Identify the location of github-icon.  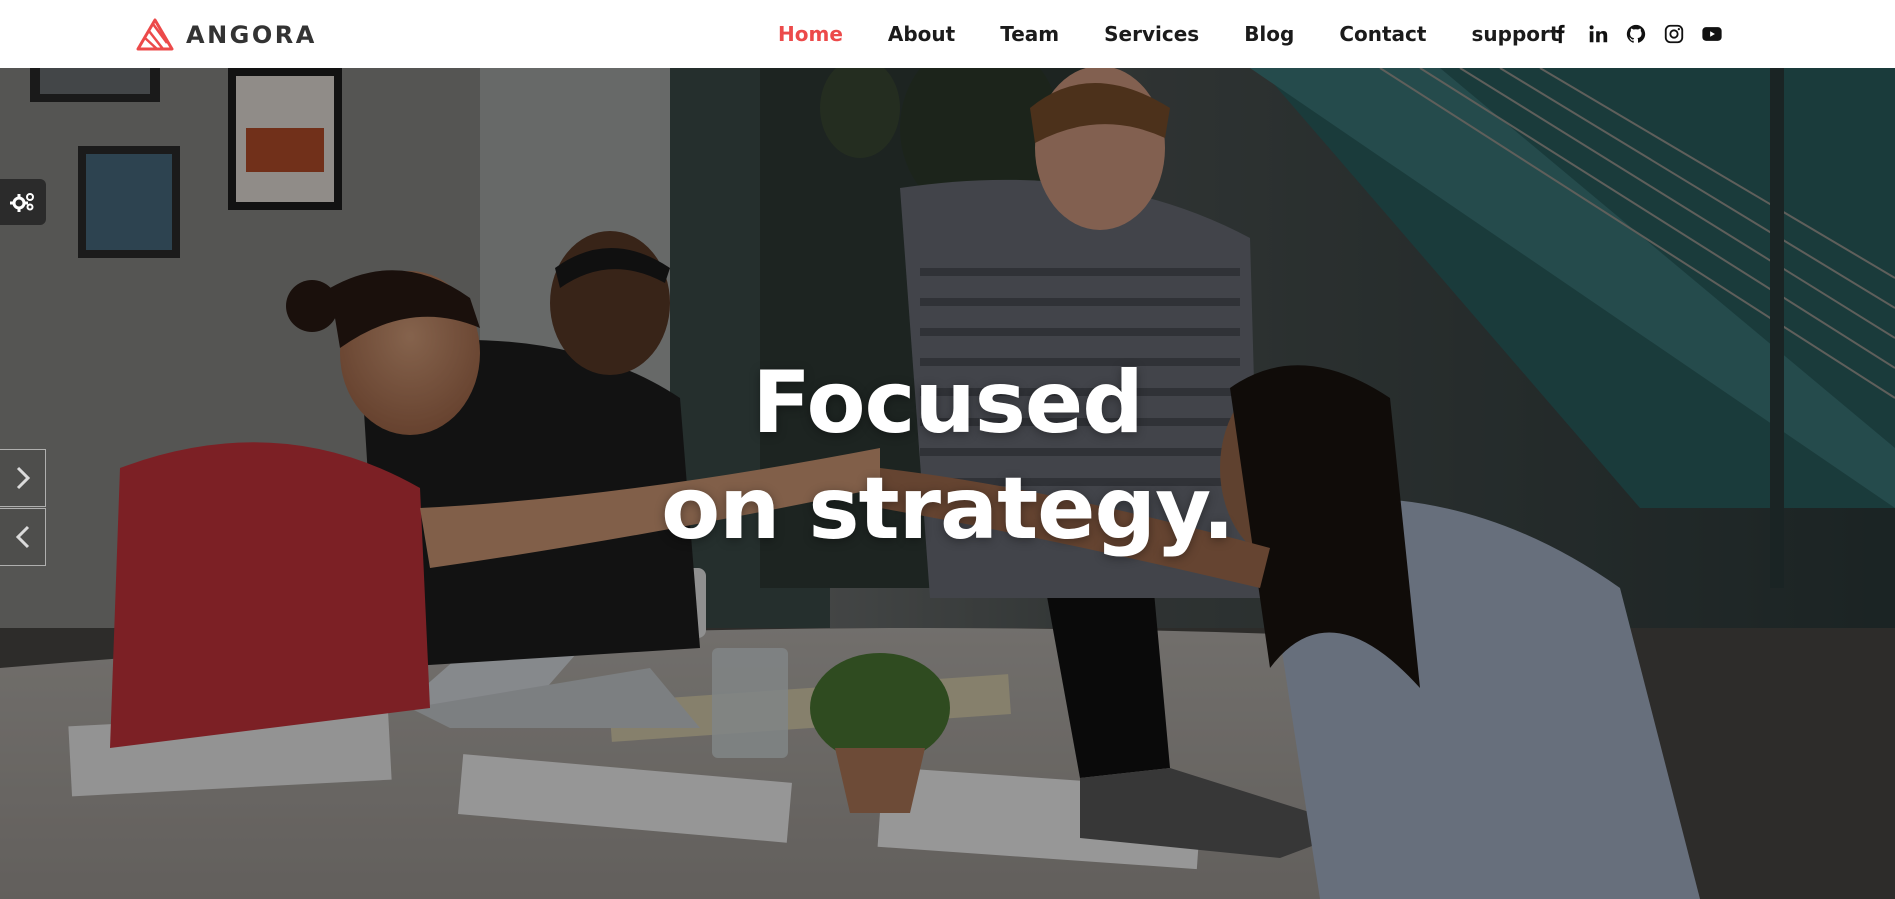
(1636, 34).